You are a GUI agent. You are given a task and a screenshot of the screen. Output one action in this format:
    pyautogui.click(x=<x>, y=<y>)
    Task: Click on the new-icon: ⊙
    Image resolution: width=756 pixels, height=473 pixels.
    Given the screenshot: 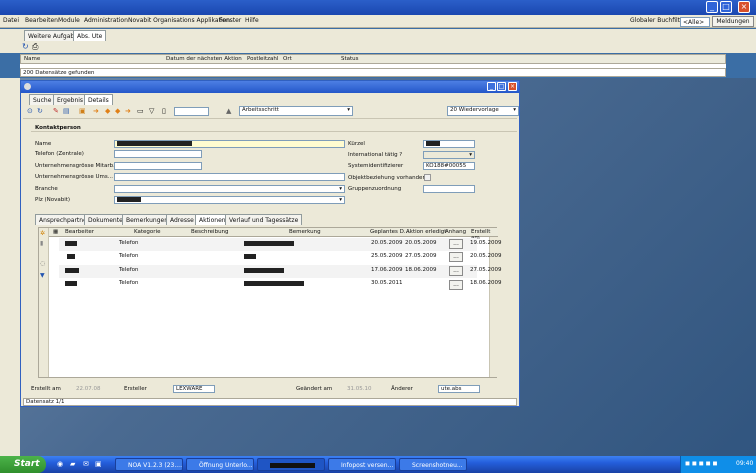 What is the action you would take?
    pyautogui.click(x=30, y=111)
    